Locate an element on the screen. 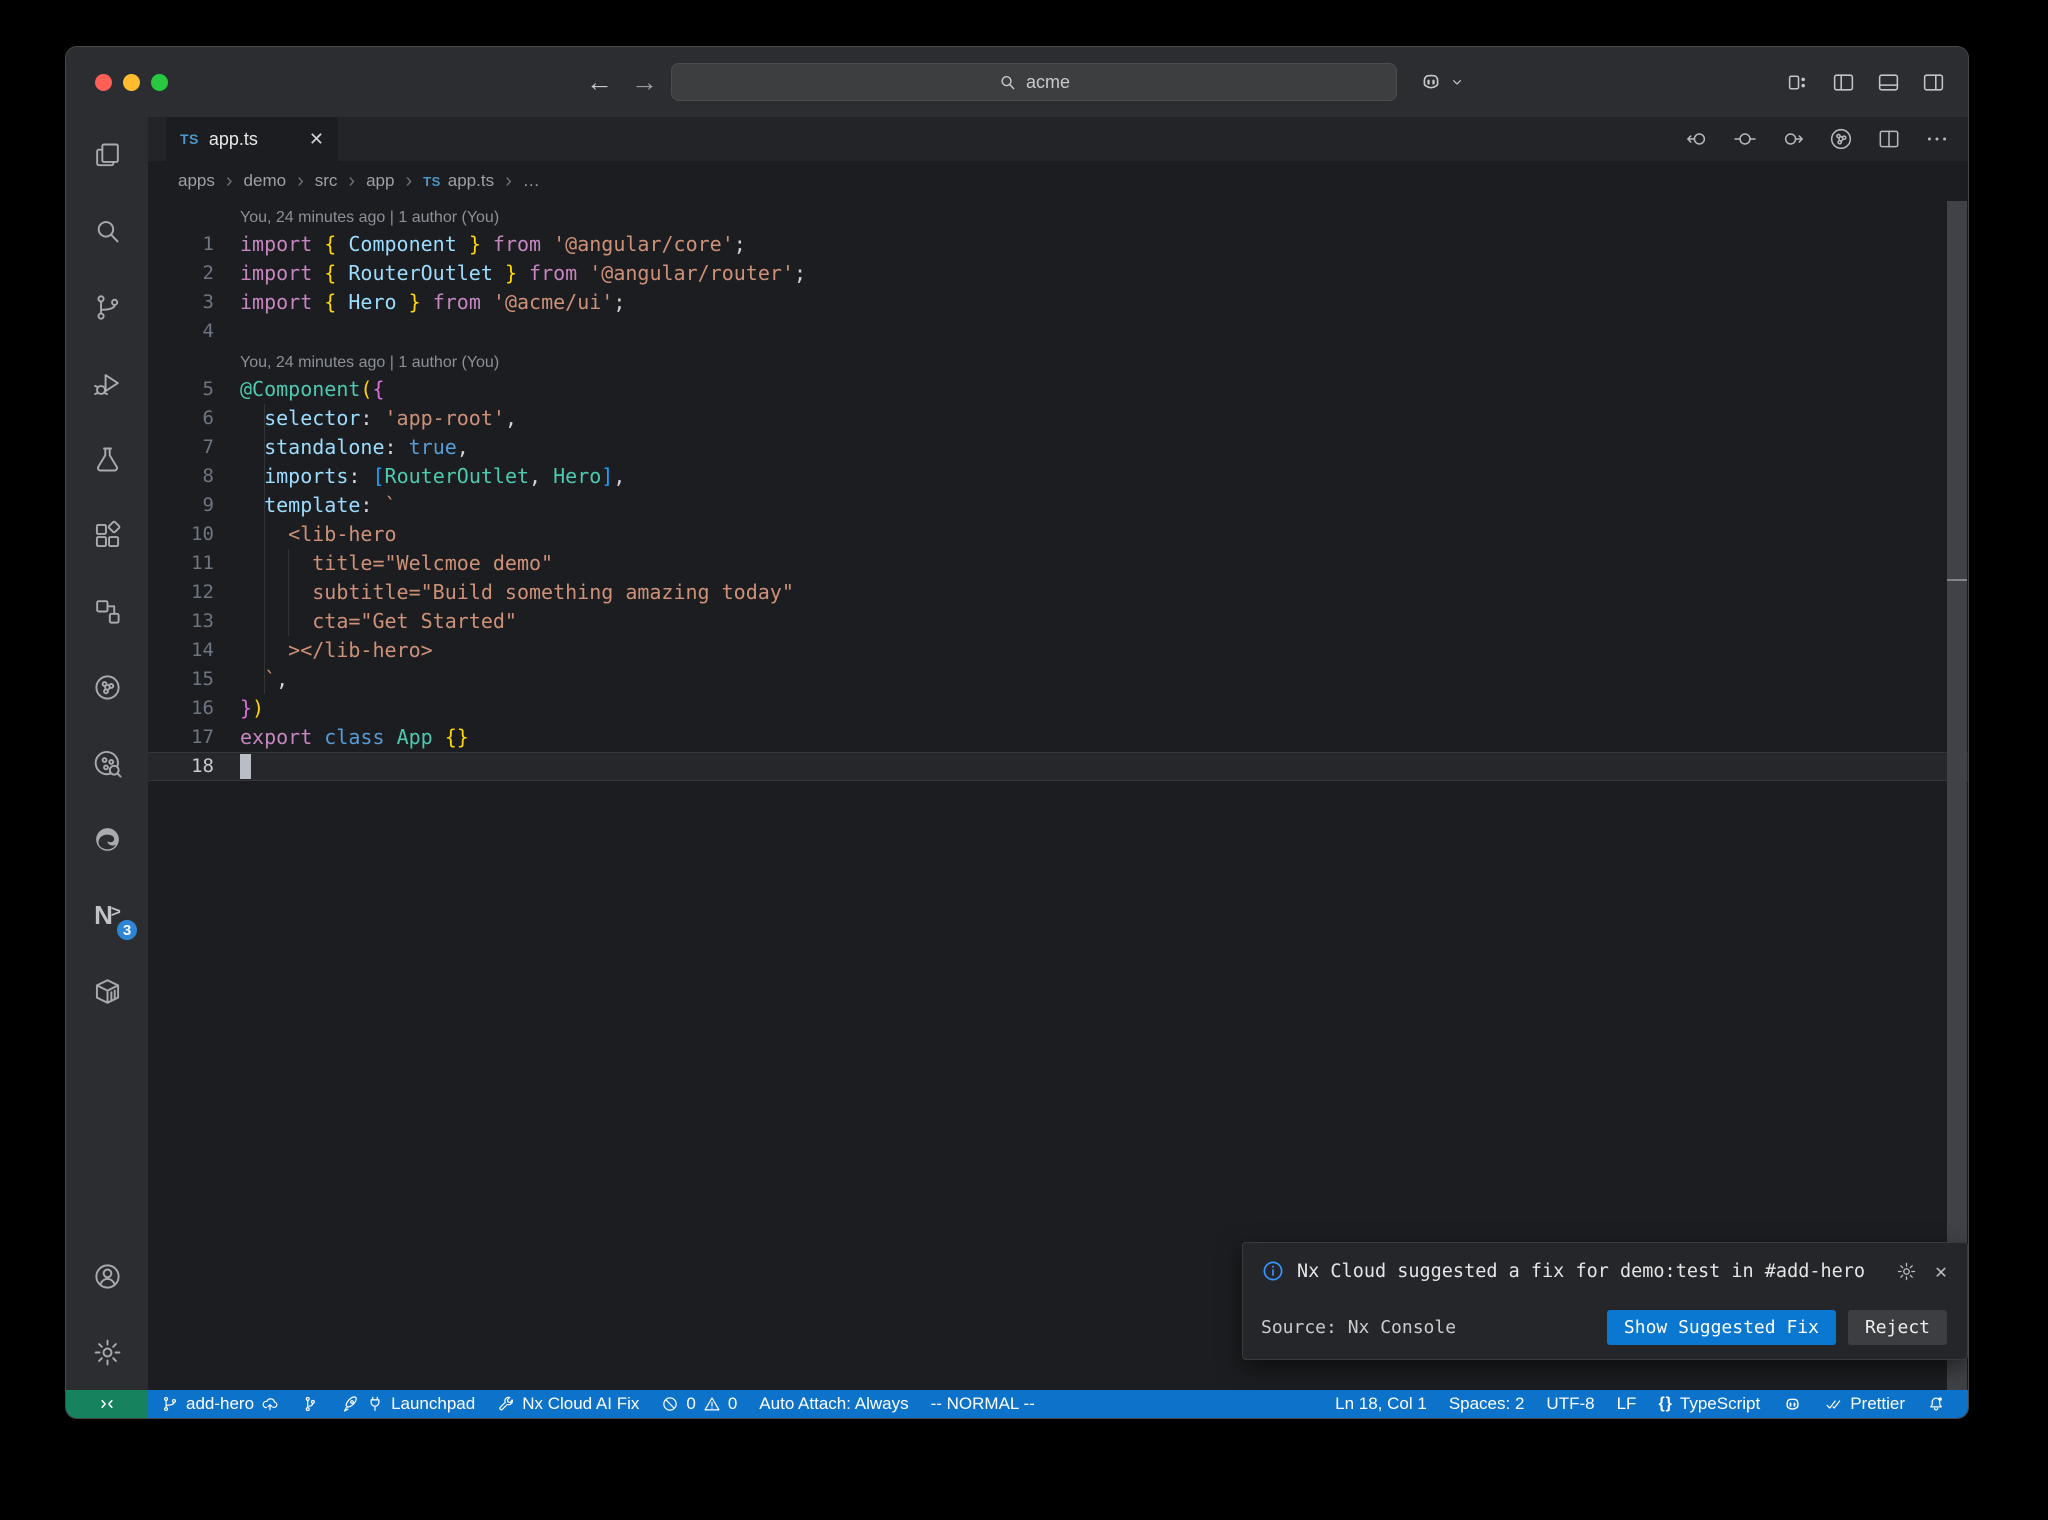 This screenshot has height=1520, width=2048. breadcrumb-item-apps: apps is located at coordinates (196, 181).